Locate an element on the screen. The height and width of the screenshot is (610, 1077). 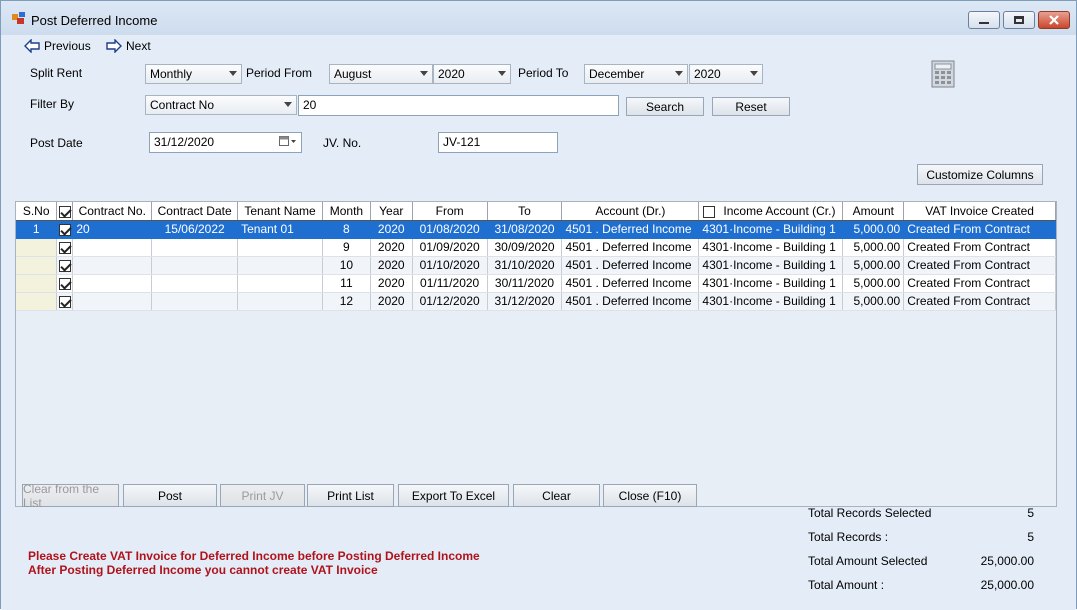
col-header-from: From is located at coordinates (450, 211).